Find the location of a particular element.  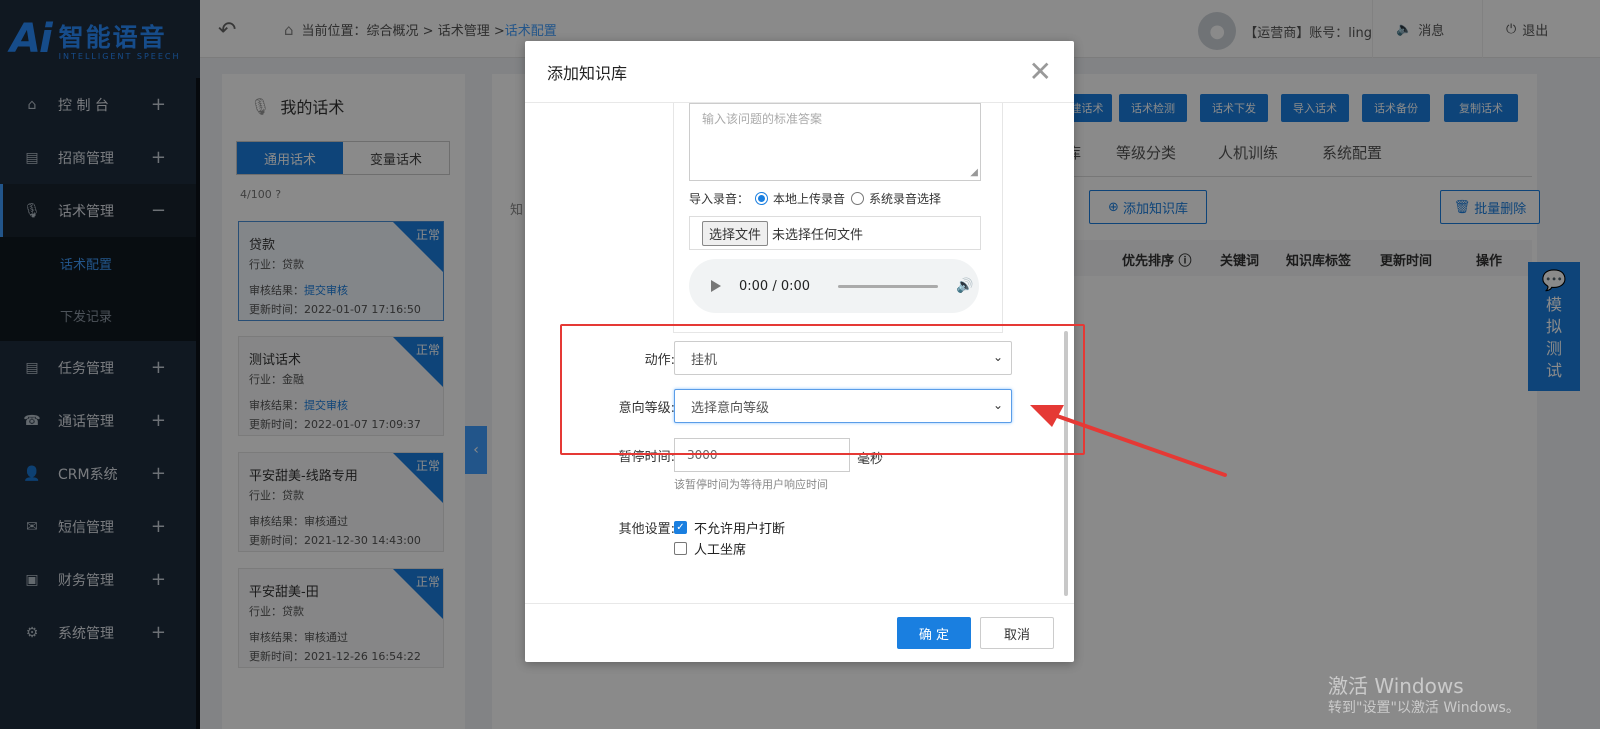

audio-progress is located at coordinates (888, 286).